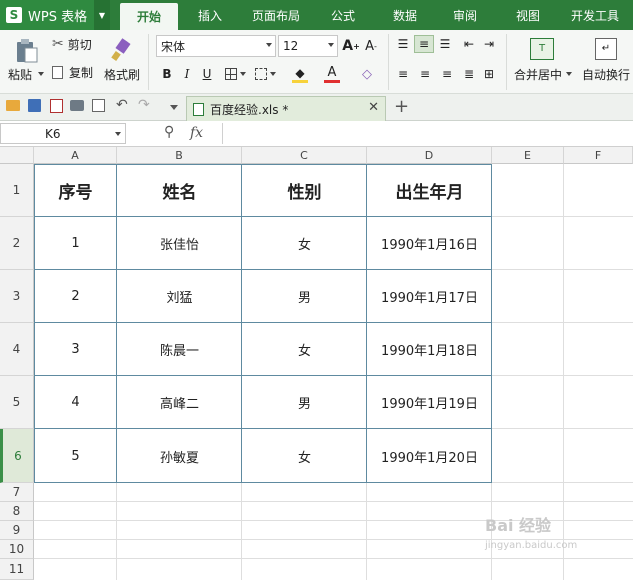  I want to click on cut-button: ✂ 剪切, so click(77, 44).